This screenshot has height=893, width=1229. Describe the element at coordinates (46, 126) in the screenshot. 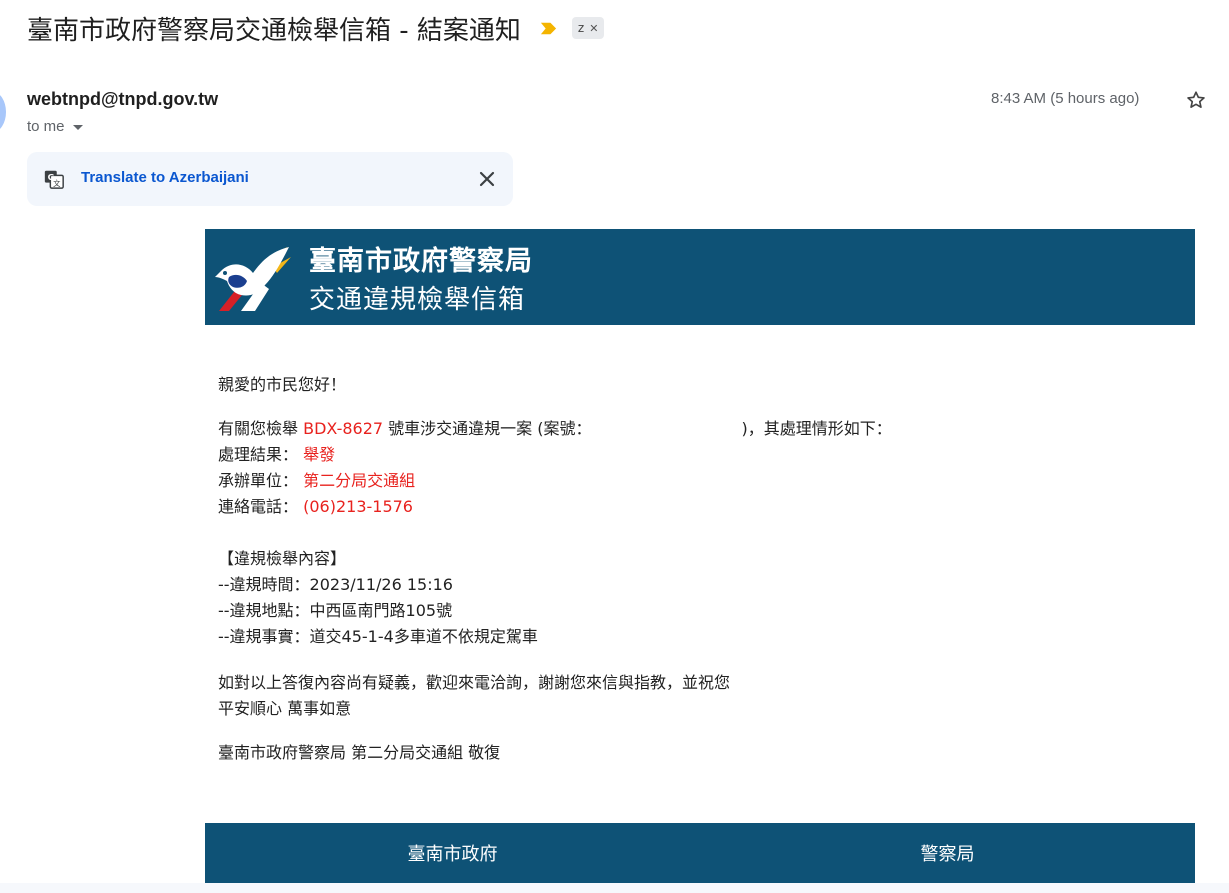

I see `recipient-label: to me` at that location.